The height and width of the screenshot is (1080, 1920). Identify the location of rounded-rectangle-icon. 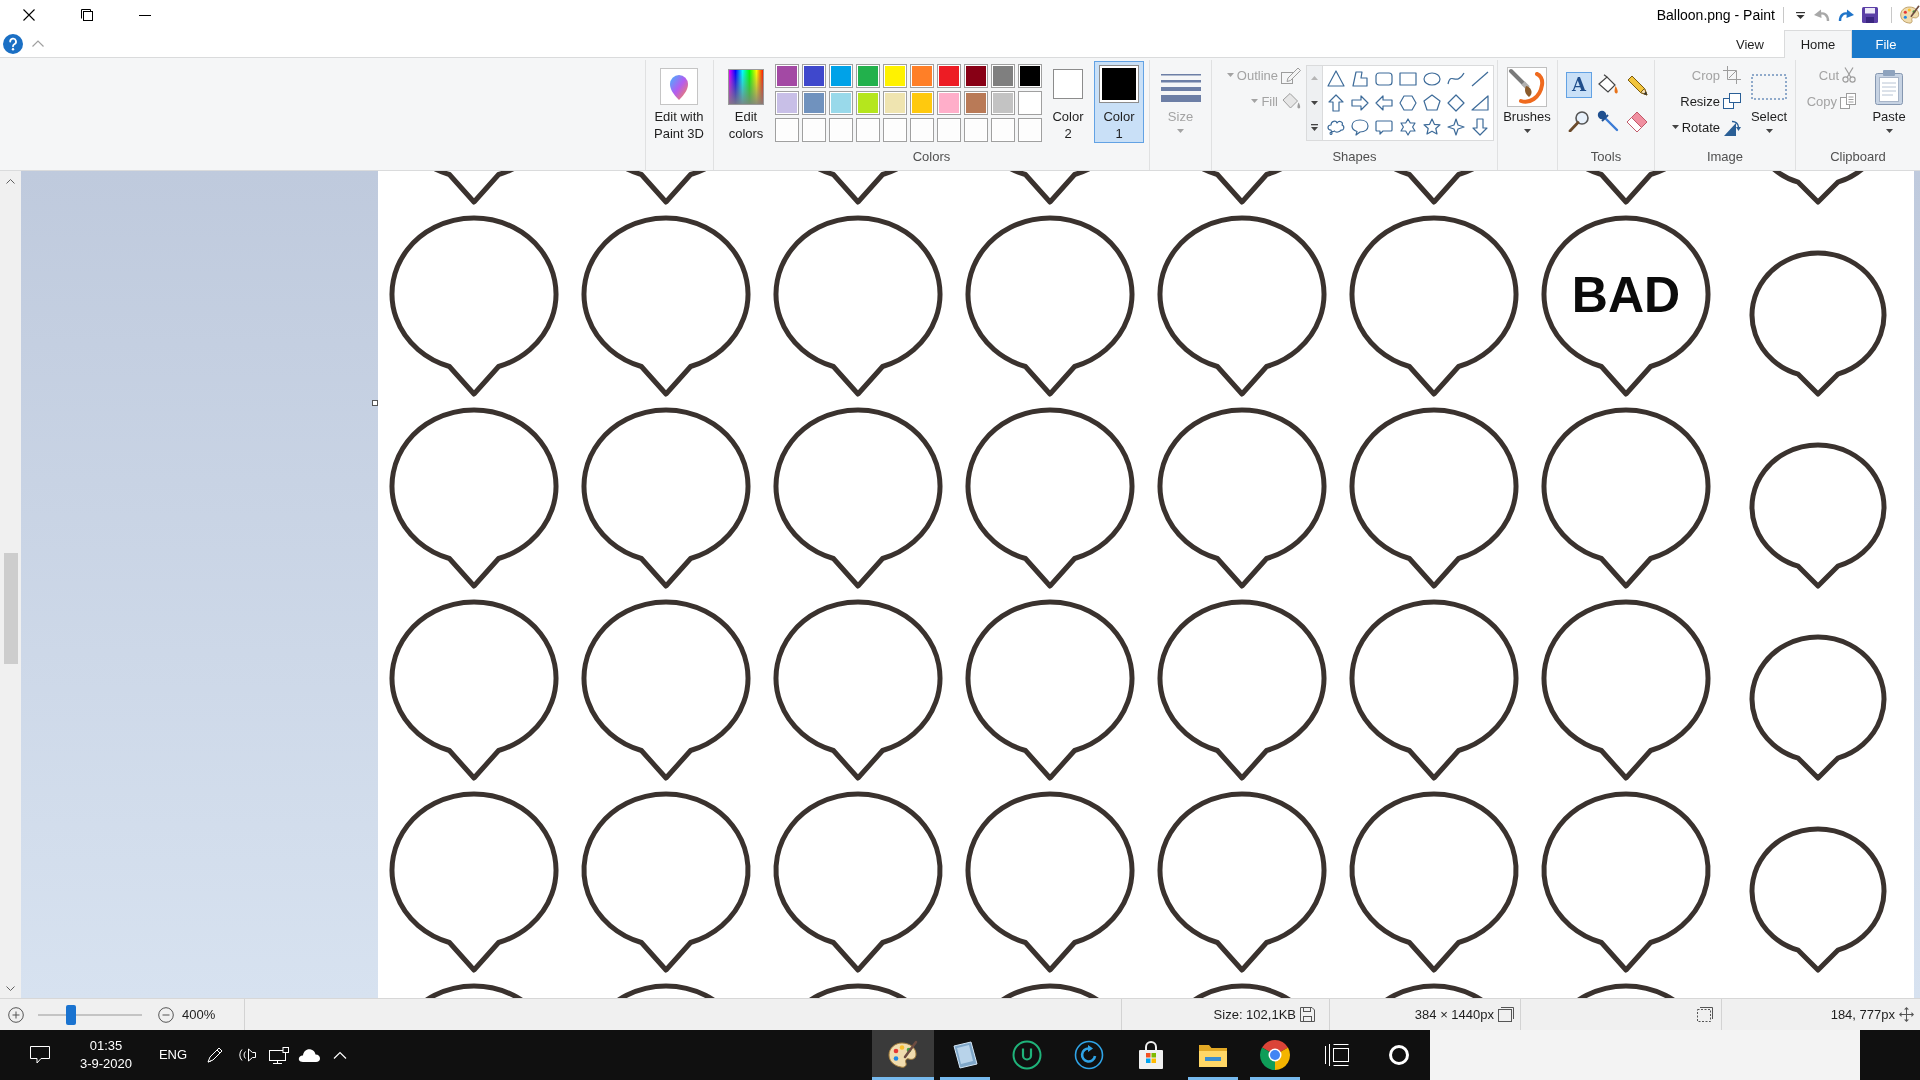
(1384, 79).